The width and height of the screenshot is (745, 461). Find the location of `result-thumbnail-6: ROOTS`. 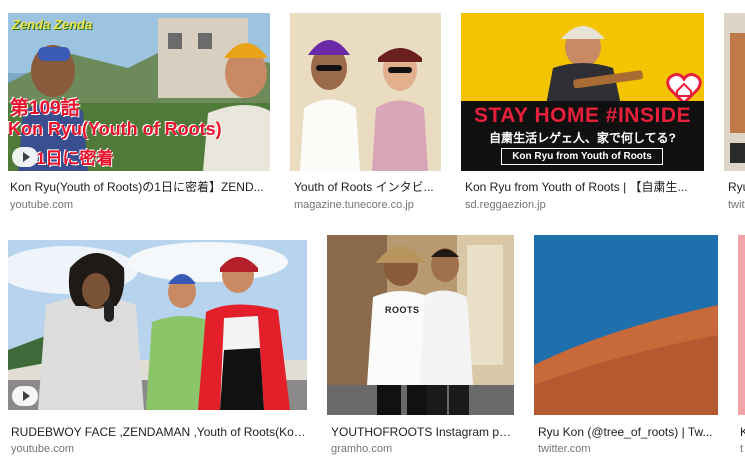

result-thumbnail-6: ROOTS is located at coordinates (420, 325).